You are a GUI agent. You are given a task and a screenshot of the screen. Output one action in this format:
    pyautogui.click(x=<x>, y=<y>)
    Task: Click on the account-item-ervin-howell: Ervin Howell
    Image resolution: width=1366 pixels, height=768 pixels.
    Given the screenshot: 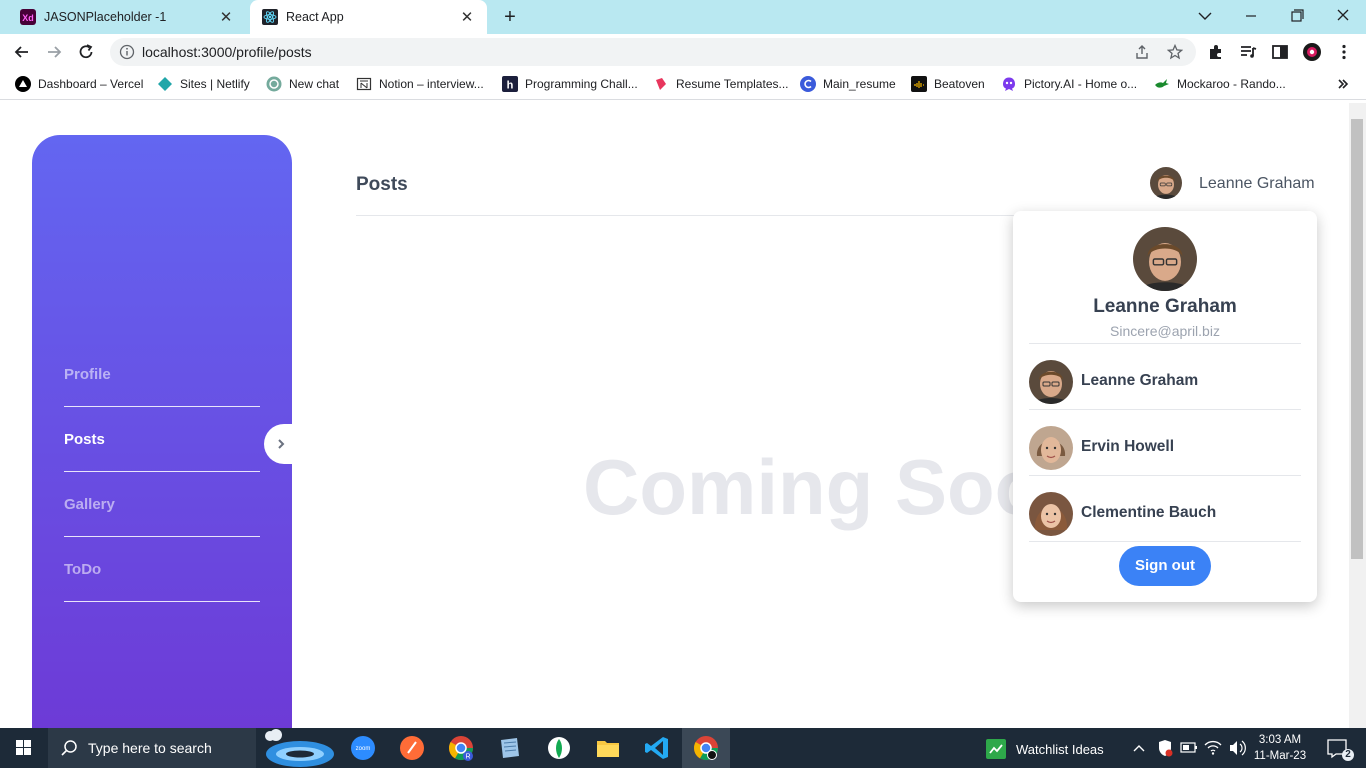 What is the action you would take?
    pyautogui.click(x=1165, y=448)
    